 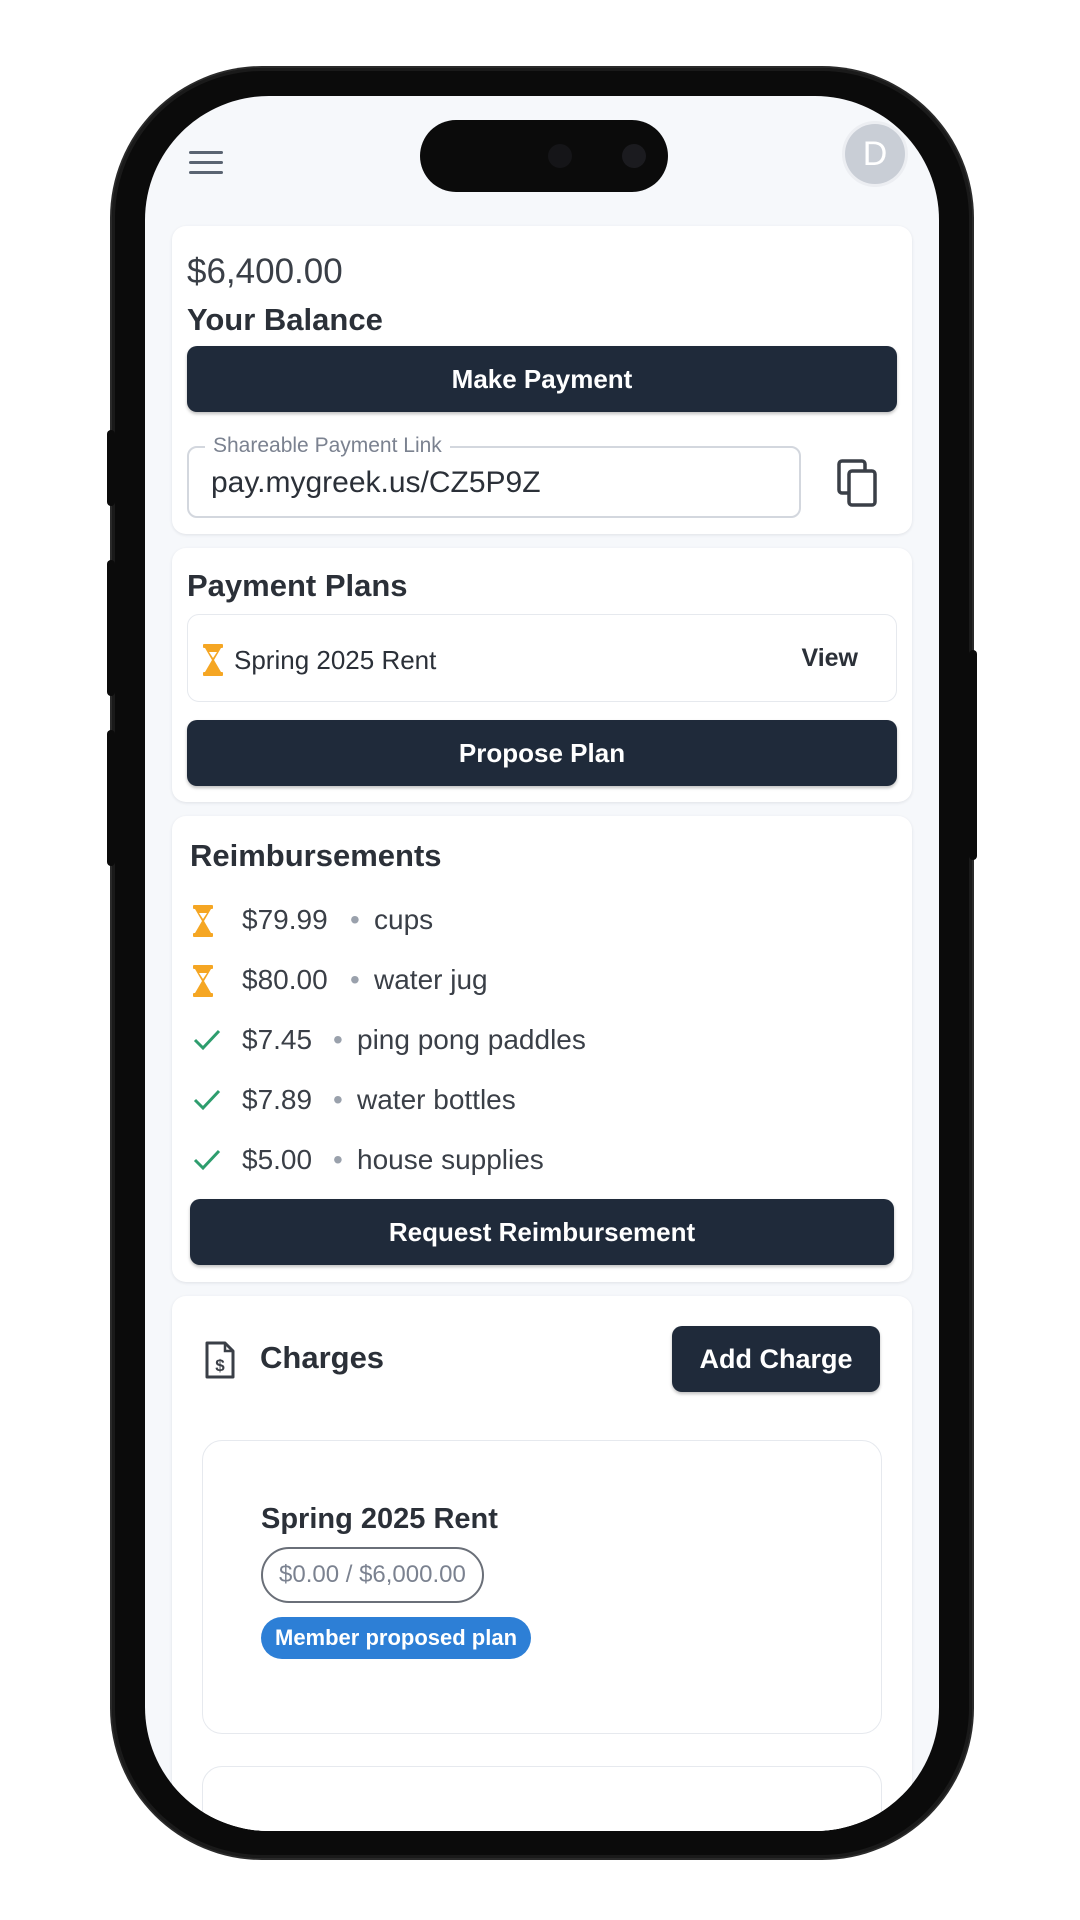 What do you see at coordinates (285, 319) in the screenshot?
I see `balance-label: Your Balance` at bounding box center [285, 319].